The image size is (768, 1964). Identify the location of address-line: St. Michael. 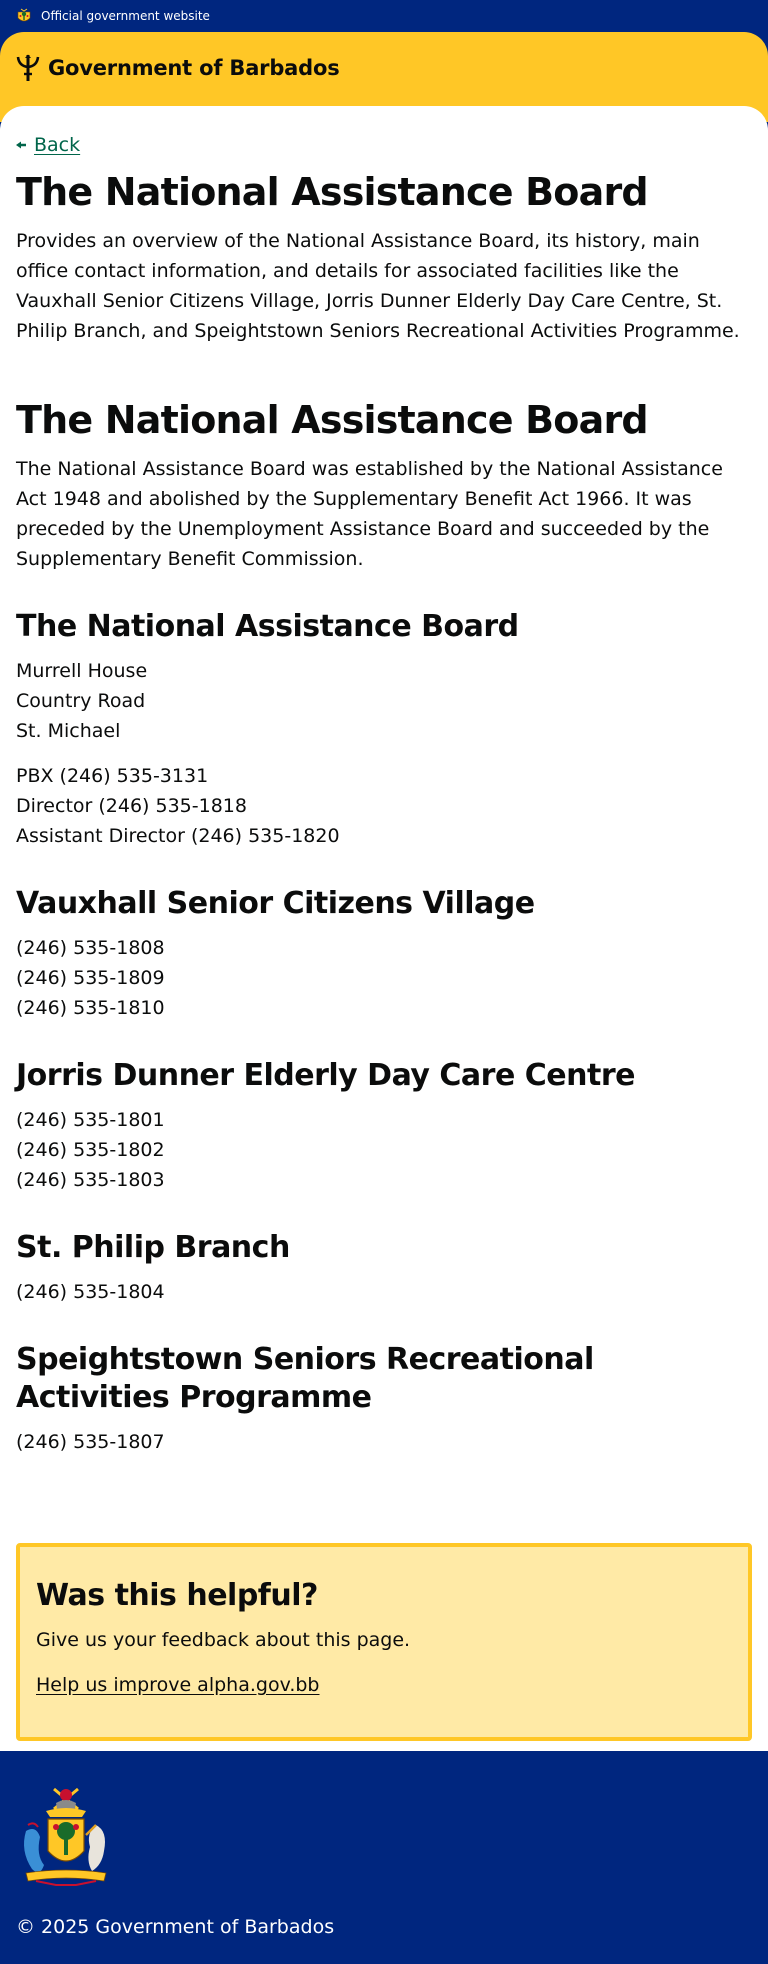
(68, 731).